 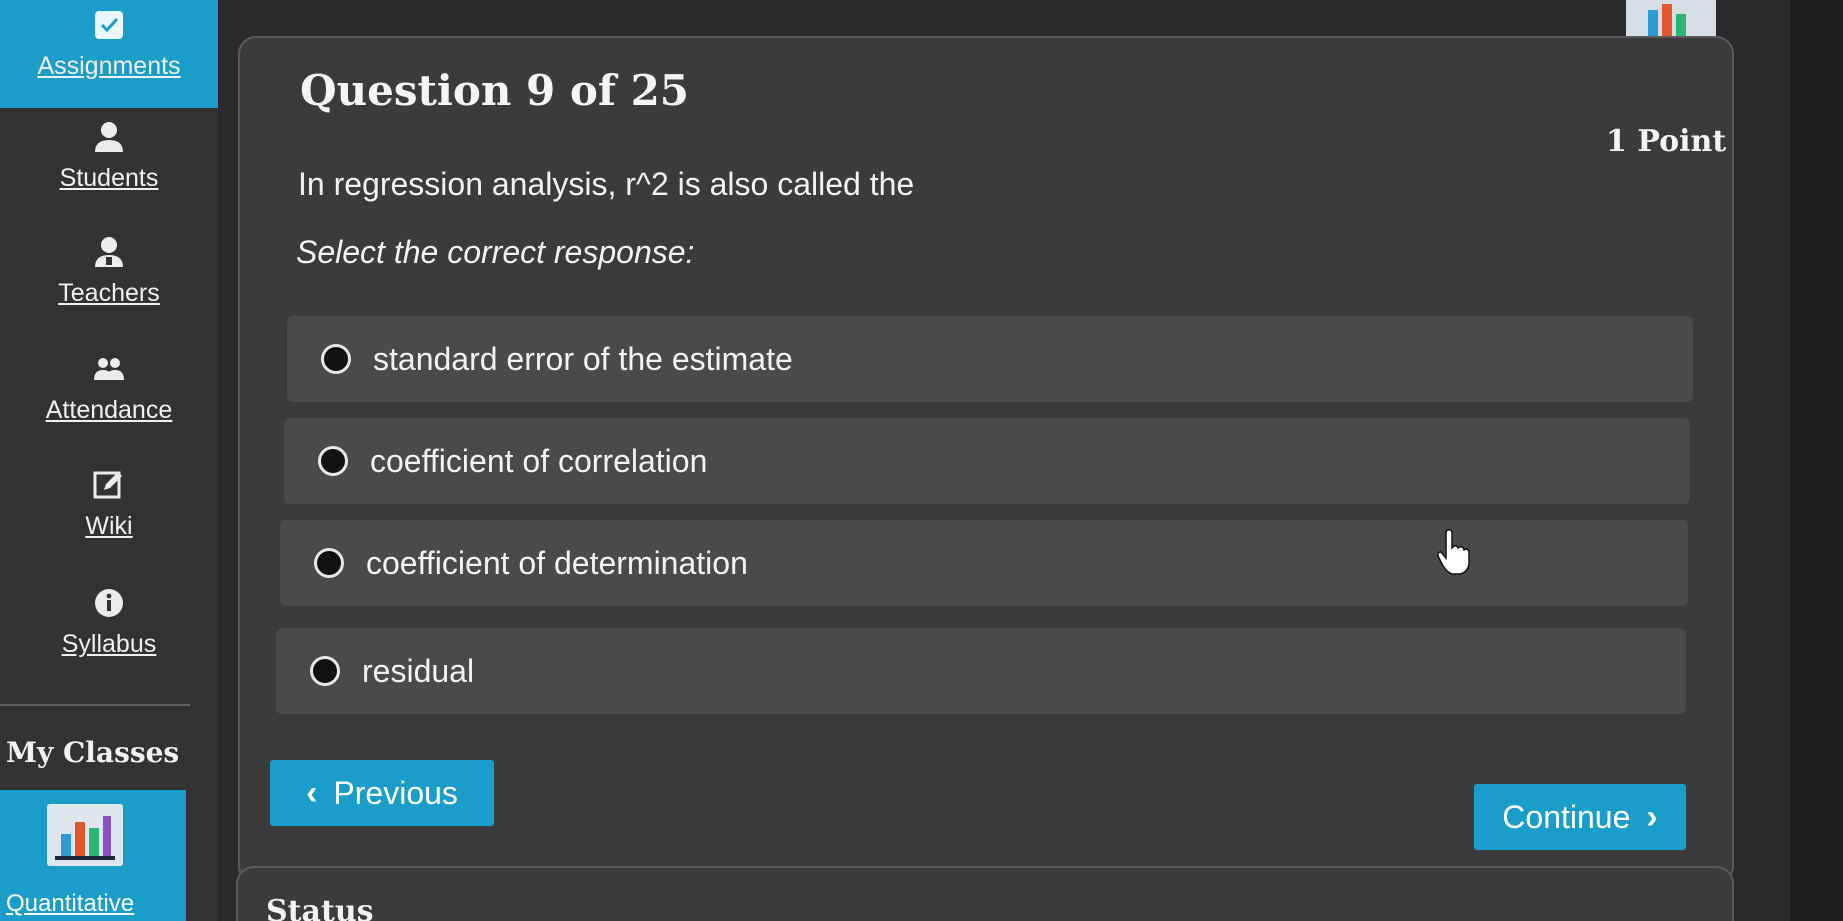 I want to click on wiki-edit-icon, so click(x=107, y=485).